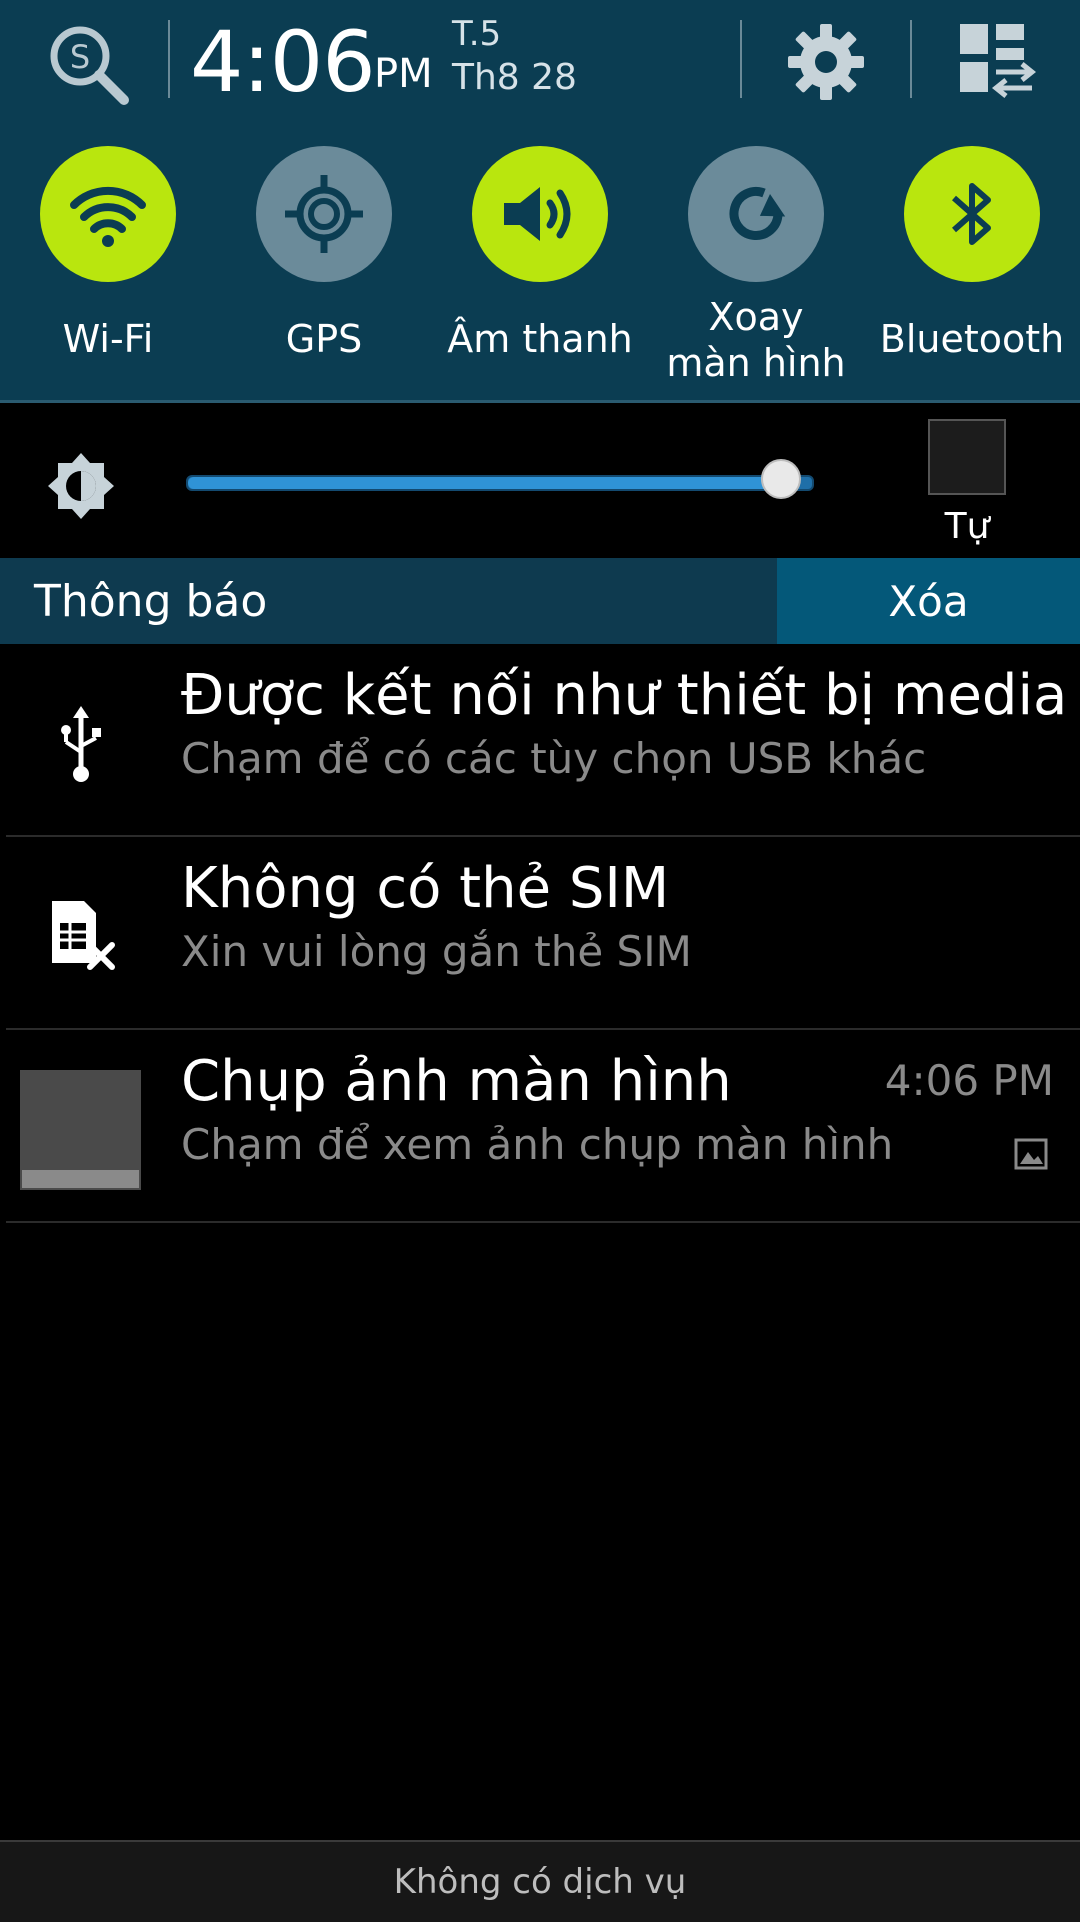  What do you see at coordinates (456, 1081) in the screenshot?
I see `notification-title: Chụp ảnh màn hình` at bounding box center [456, 1081].